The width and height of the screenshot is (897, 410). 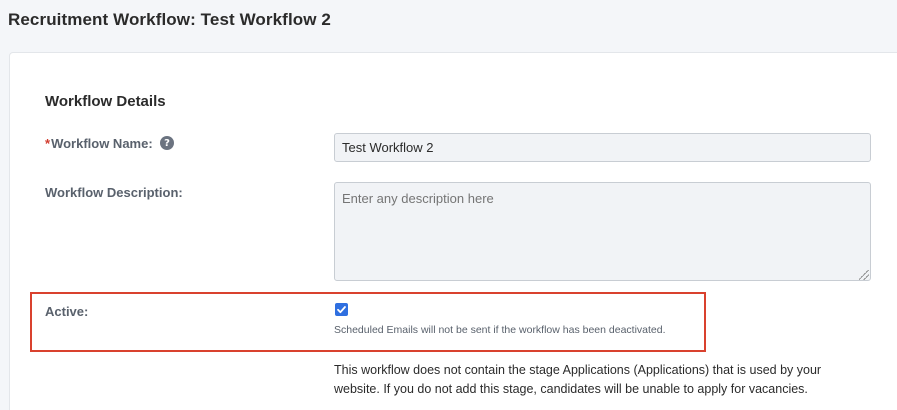 I want to click on section-title: Workflow Details, so click(x=105, y=101).